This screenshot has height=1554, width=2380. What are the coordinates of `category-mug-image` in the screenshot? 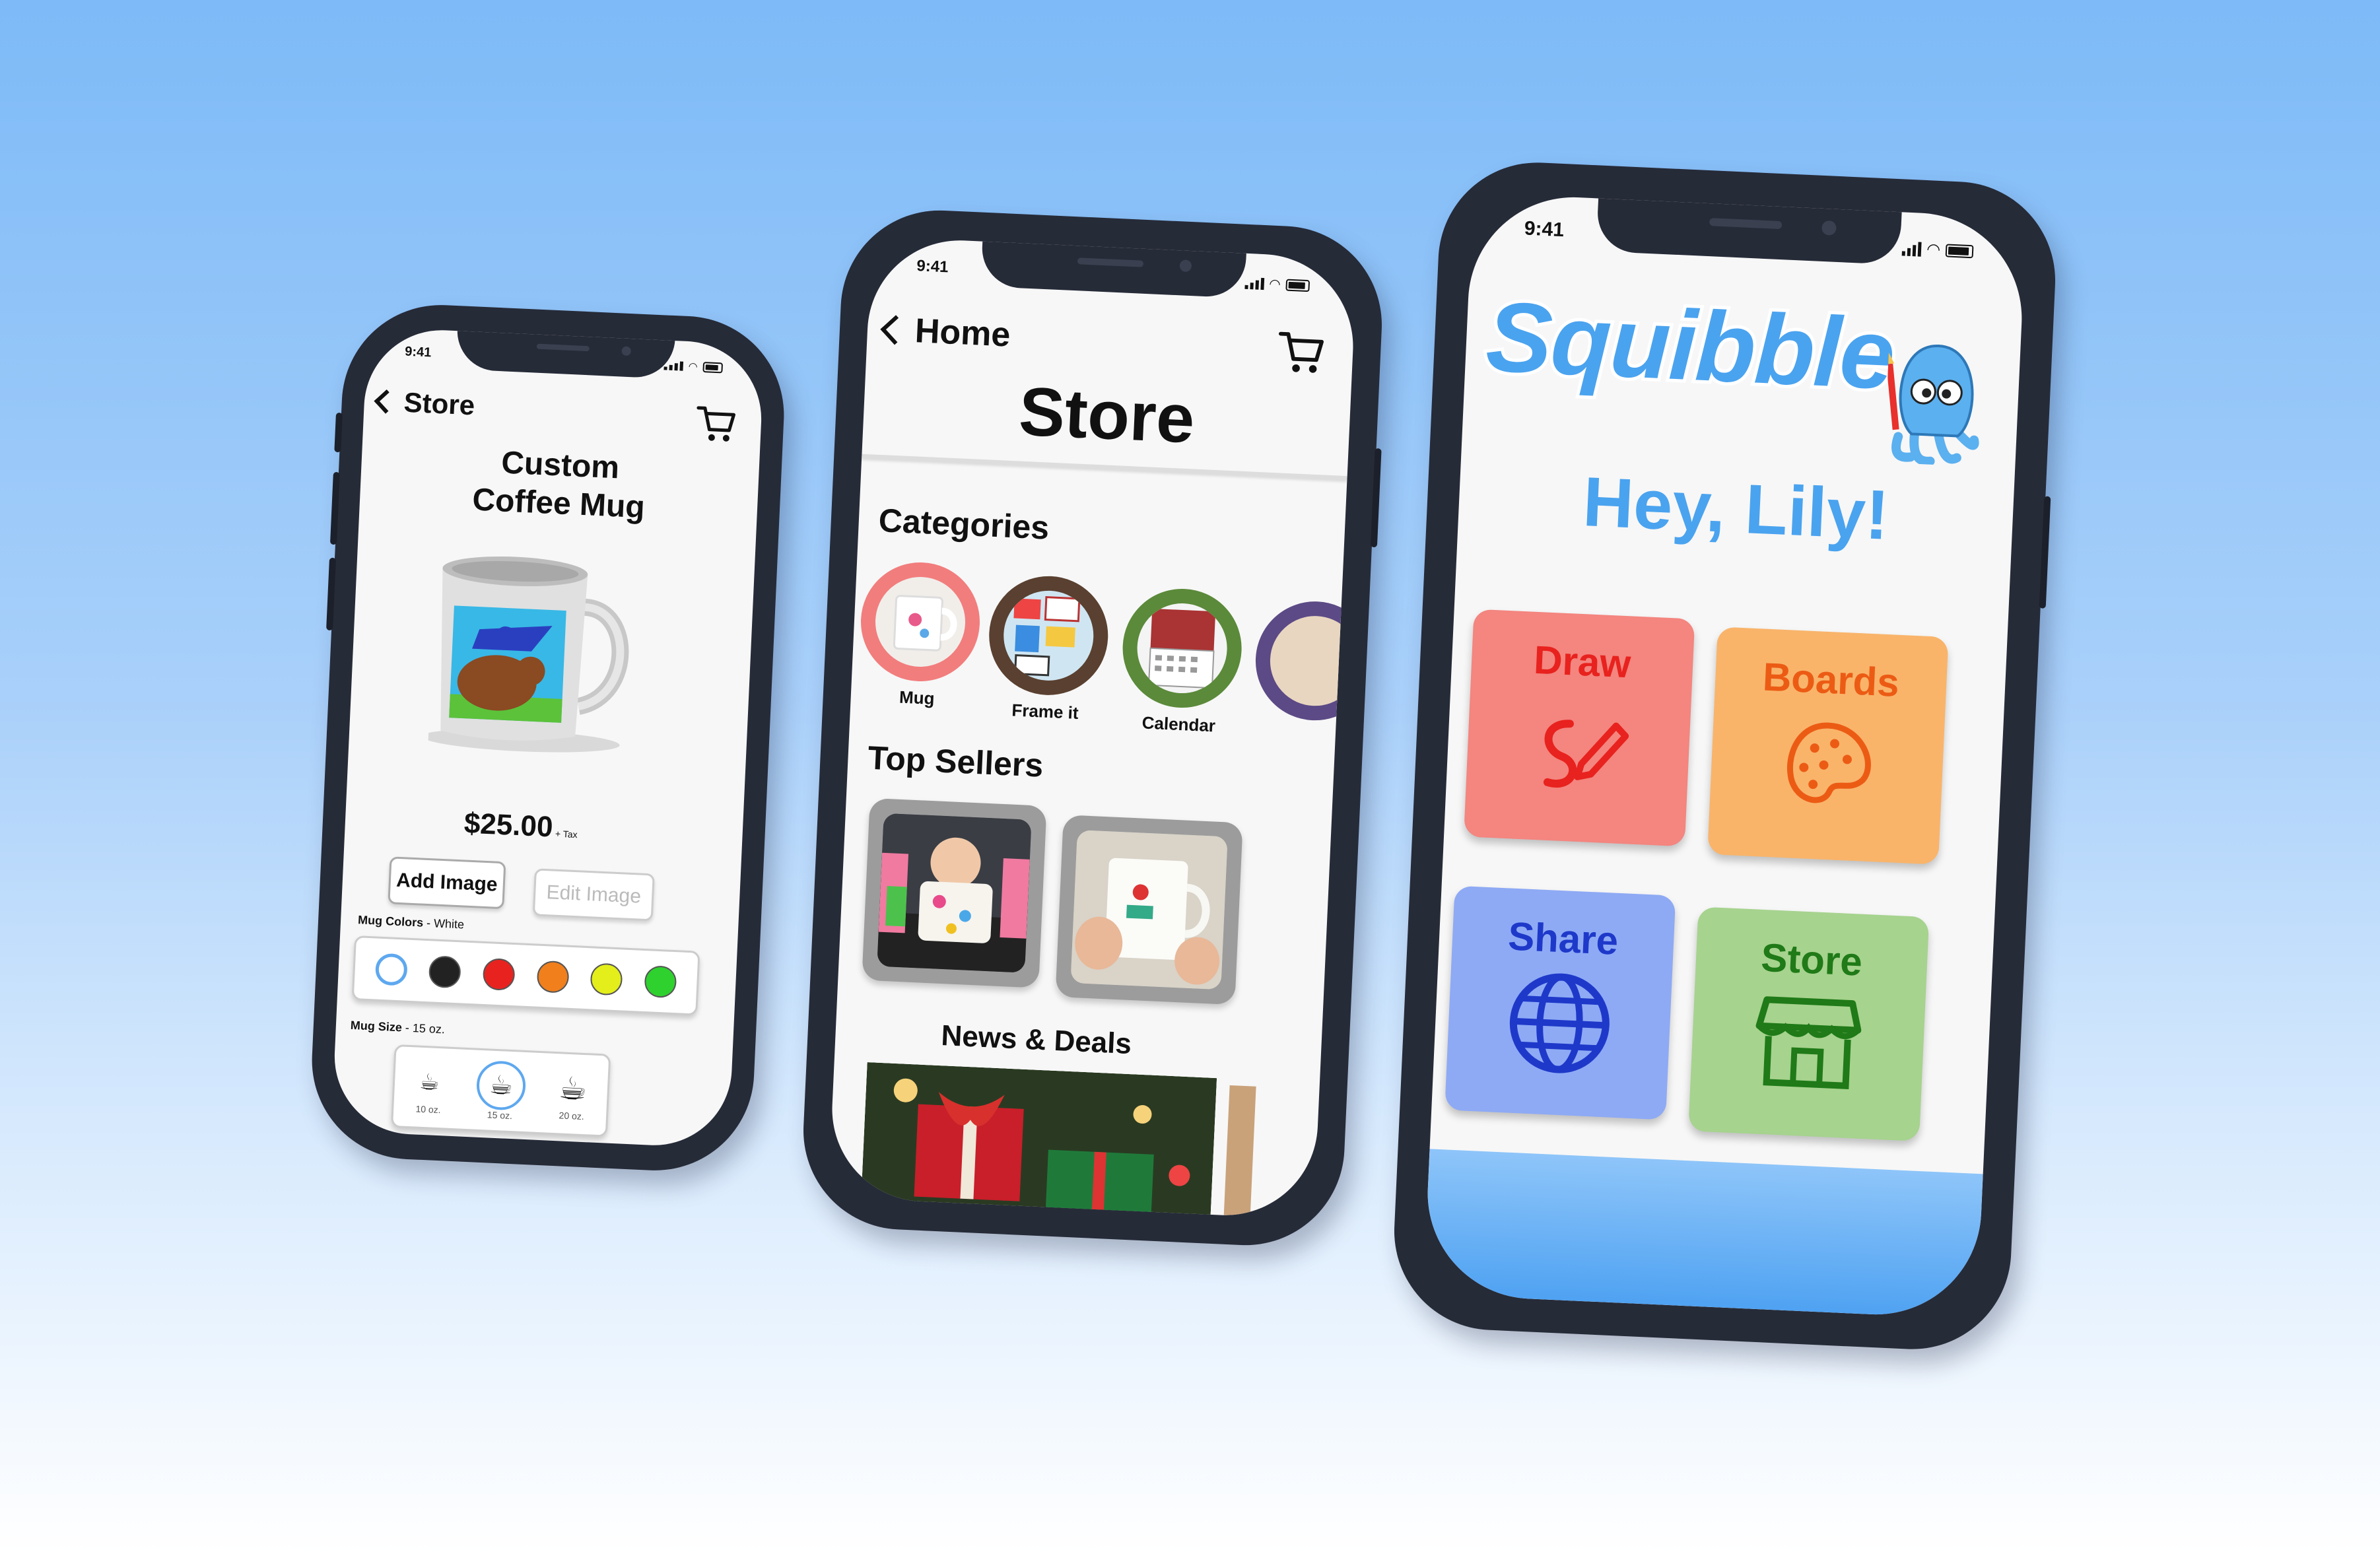 It's located at (920, 622).